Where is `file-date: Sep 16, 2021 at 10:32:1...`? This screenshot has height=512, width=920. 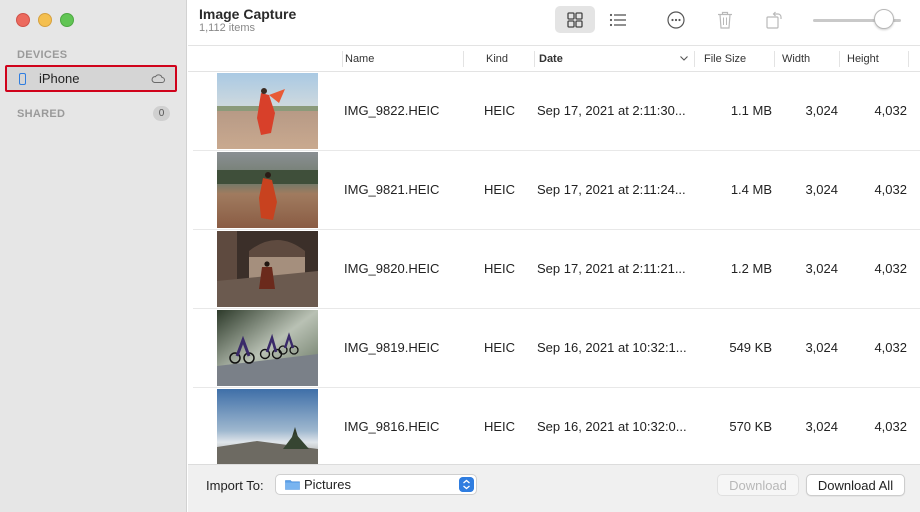
file-date: Sep 16, 2021 at 10:32:1... is located at coordinates (612, 347).